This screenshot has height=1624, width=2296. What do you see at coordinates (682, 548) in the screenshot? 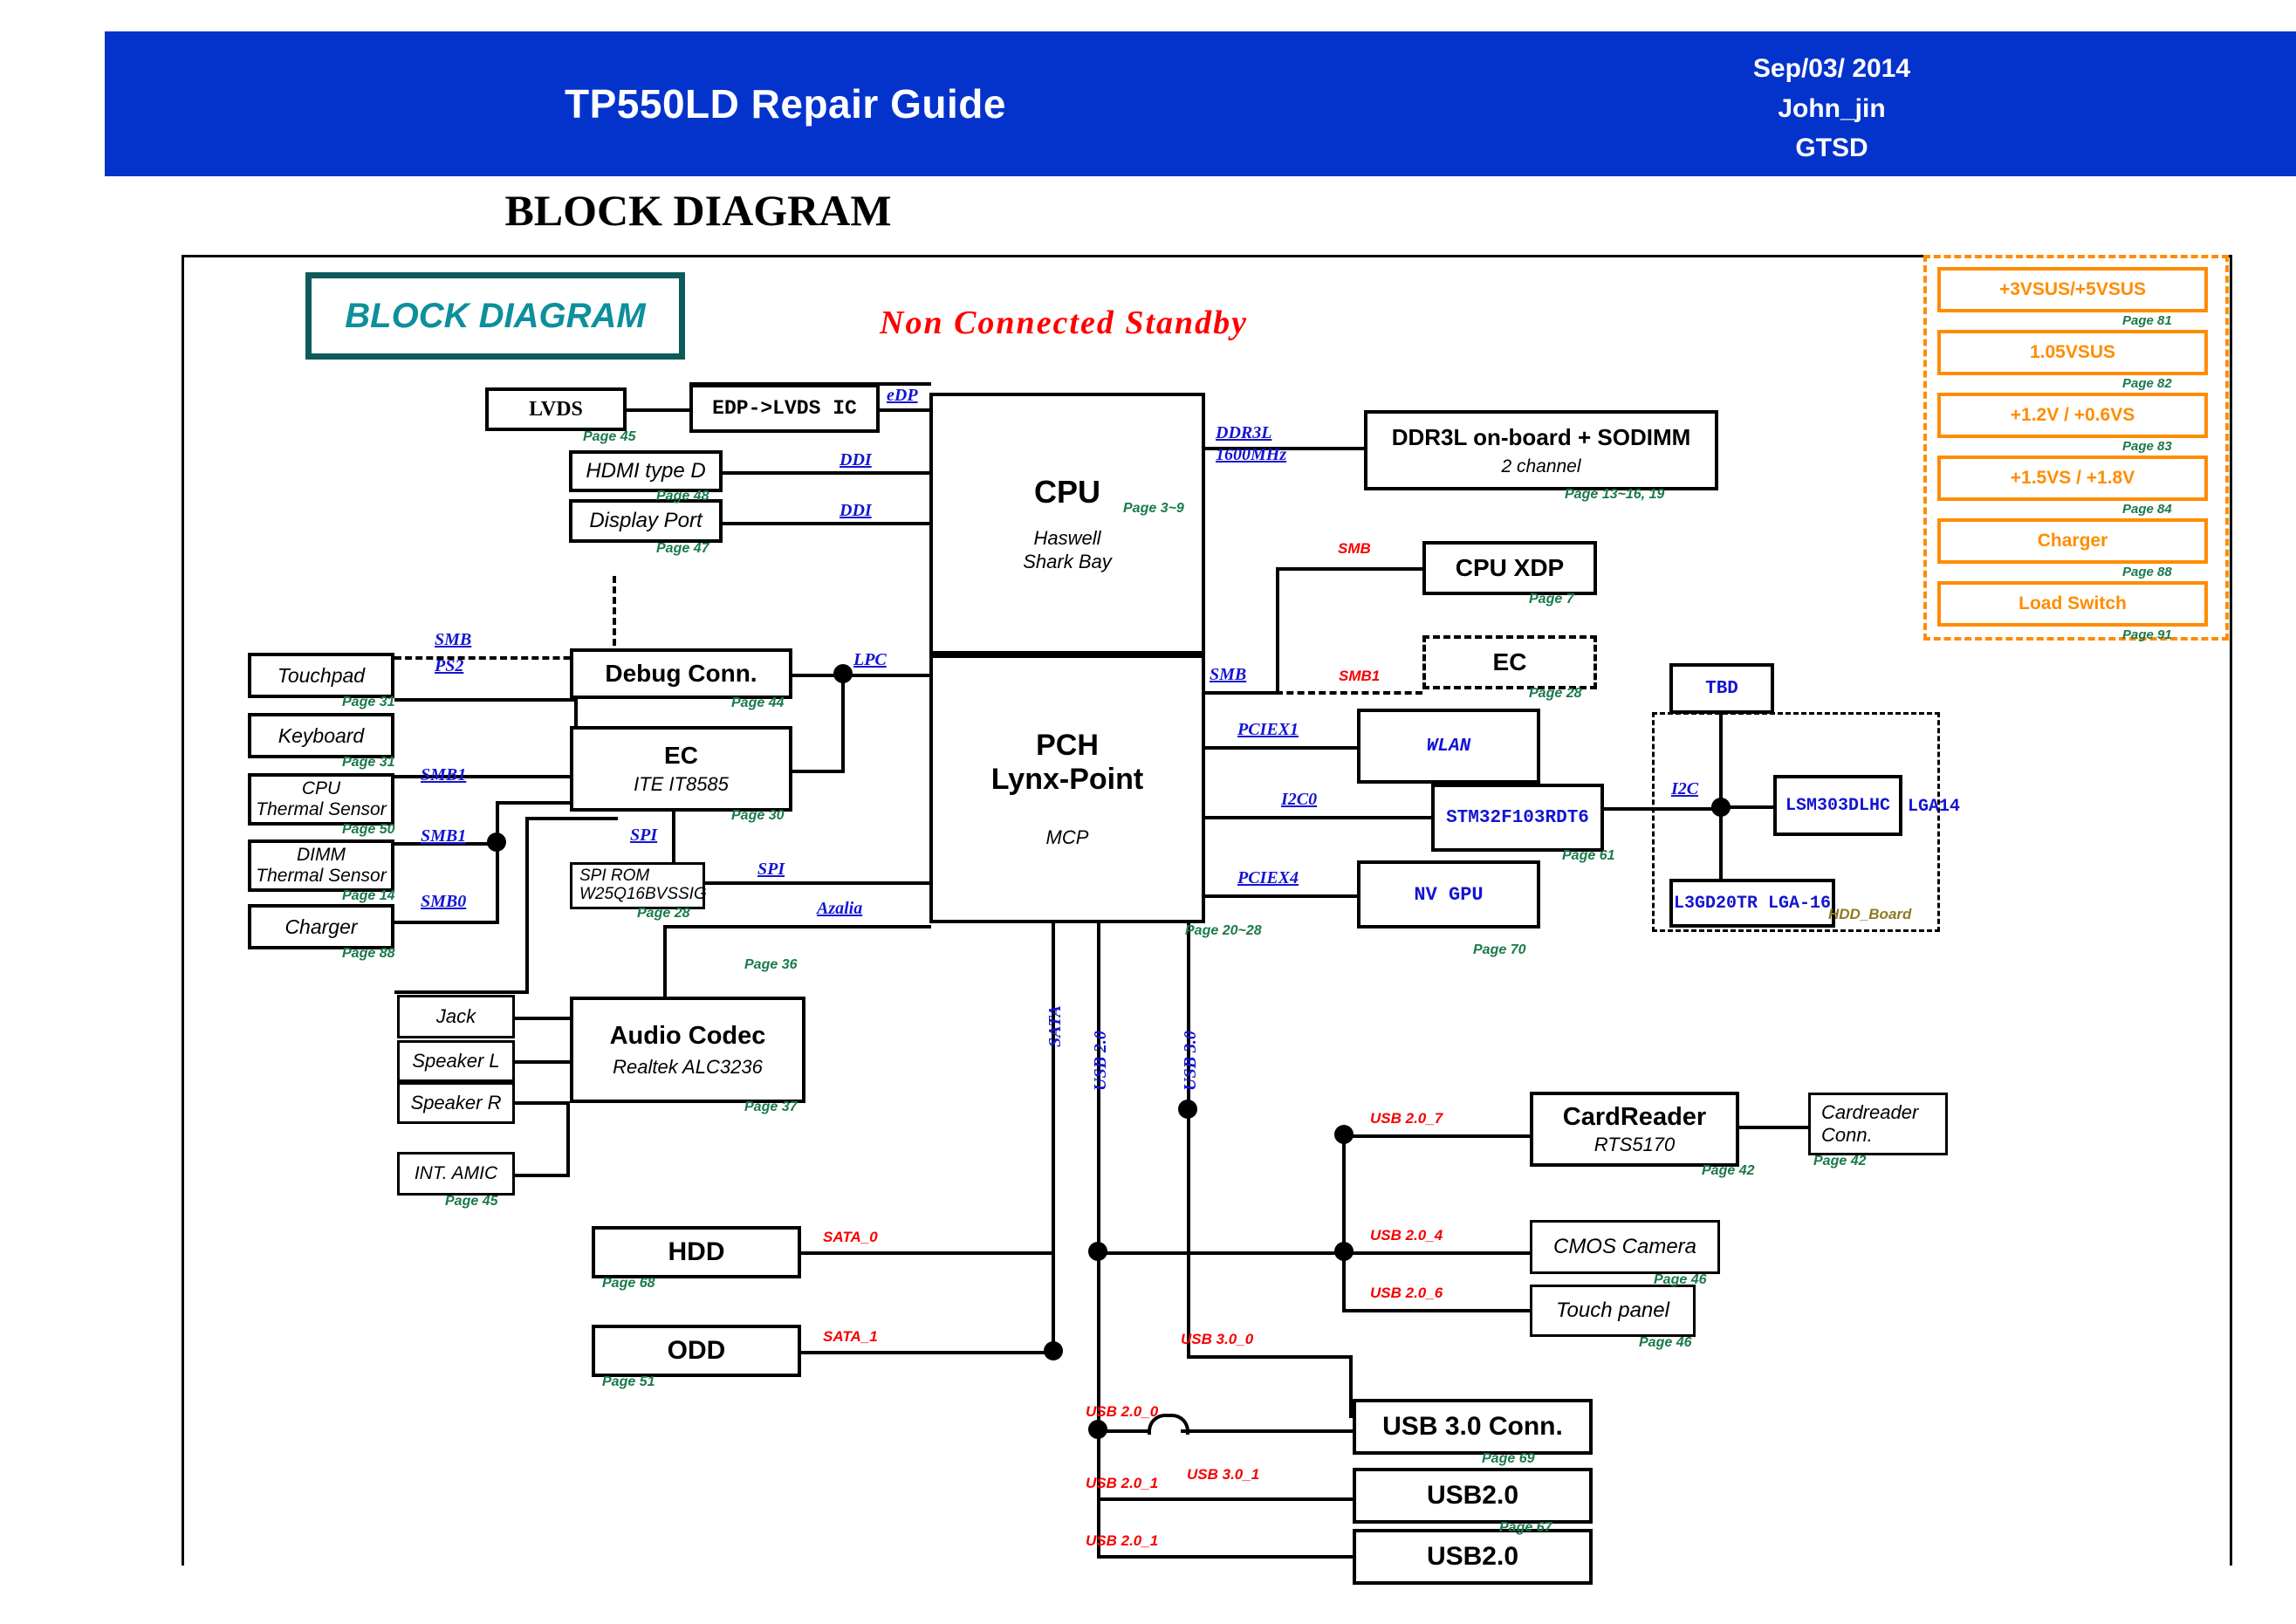
I see `page-ref-display-port: Page 47` at bounding box center [682, 548].